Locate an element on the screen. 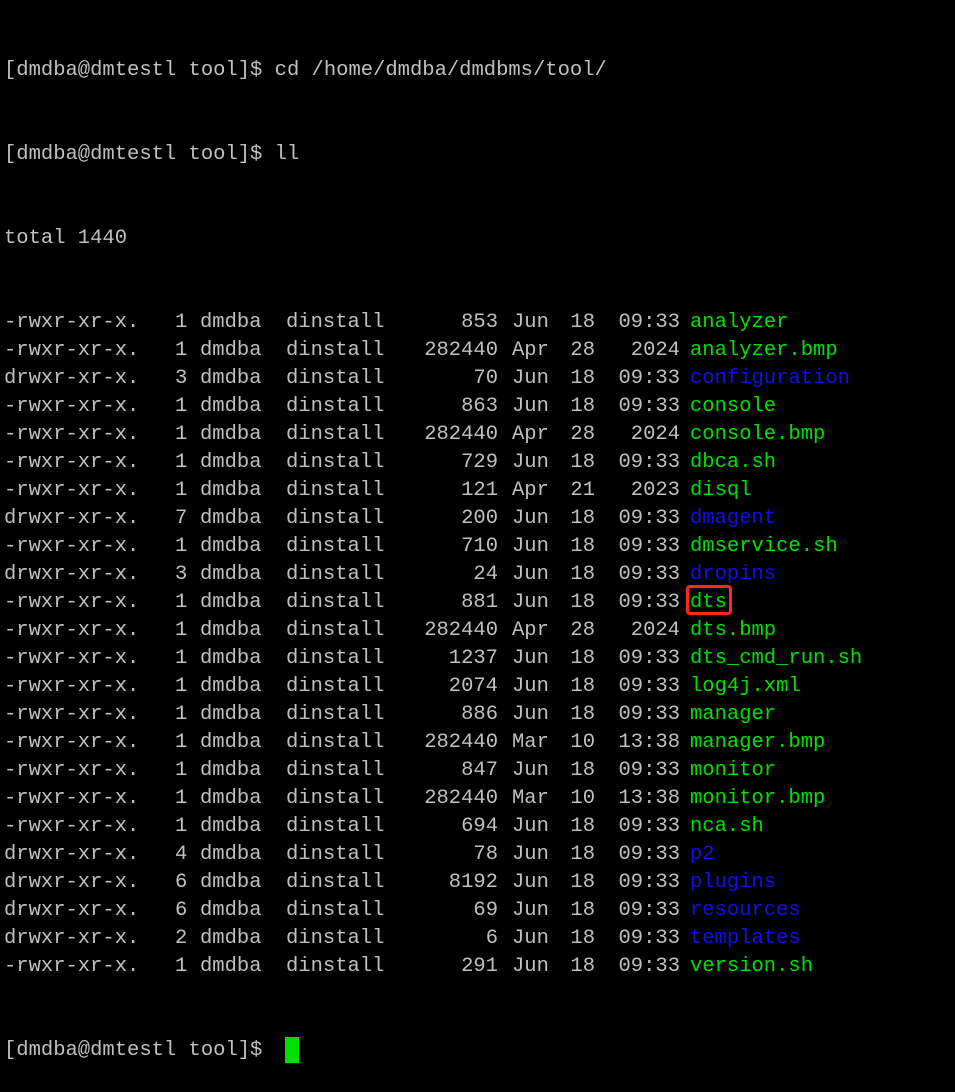 The image size is (955, 1092). file-name: manager is located at coordinates (733, 715).